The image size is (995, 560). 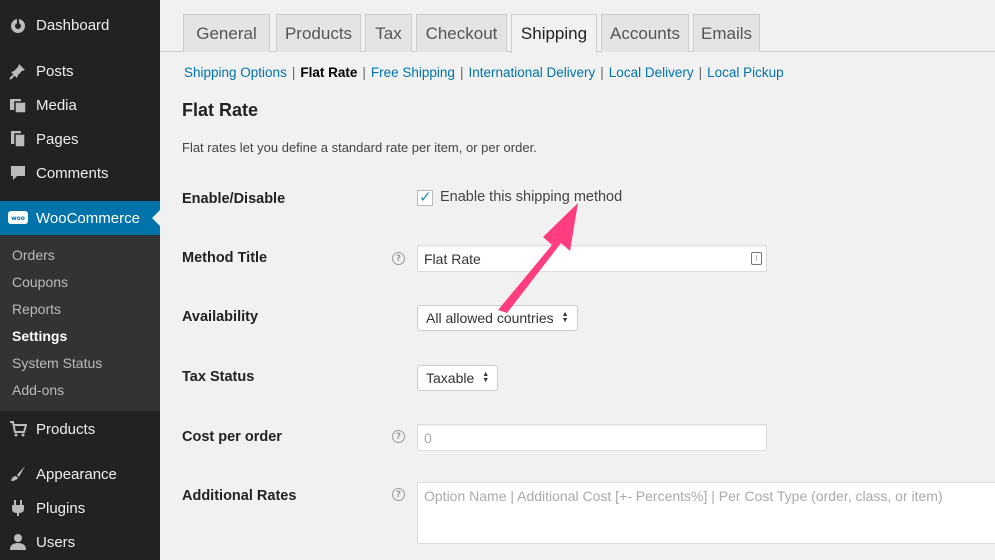 What do you see at coordinates (88, 218) in the screenshot?
I see `menu-label: WooCommerce` at bounding box center [88, 218].